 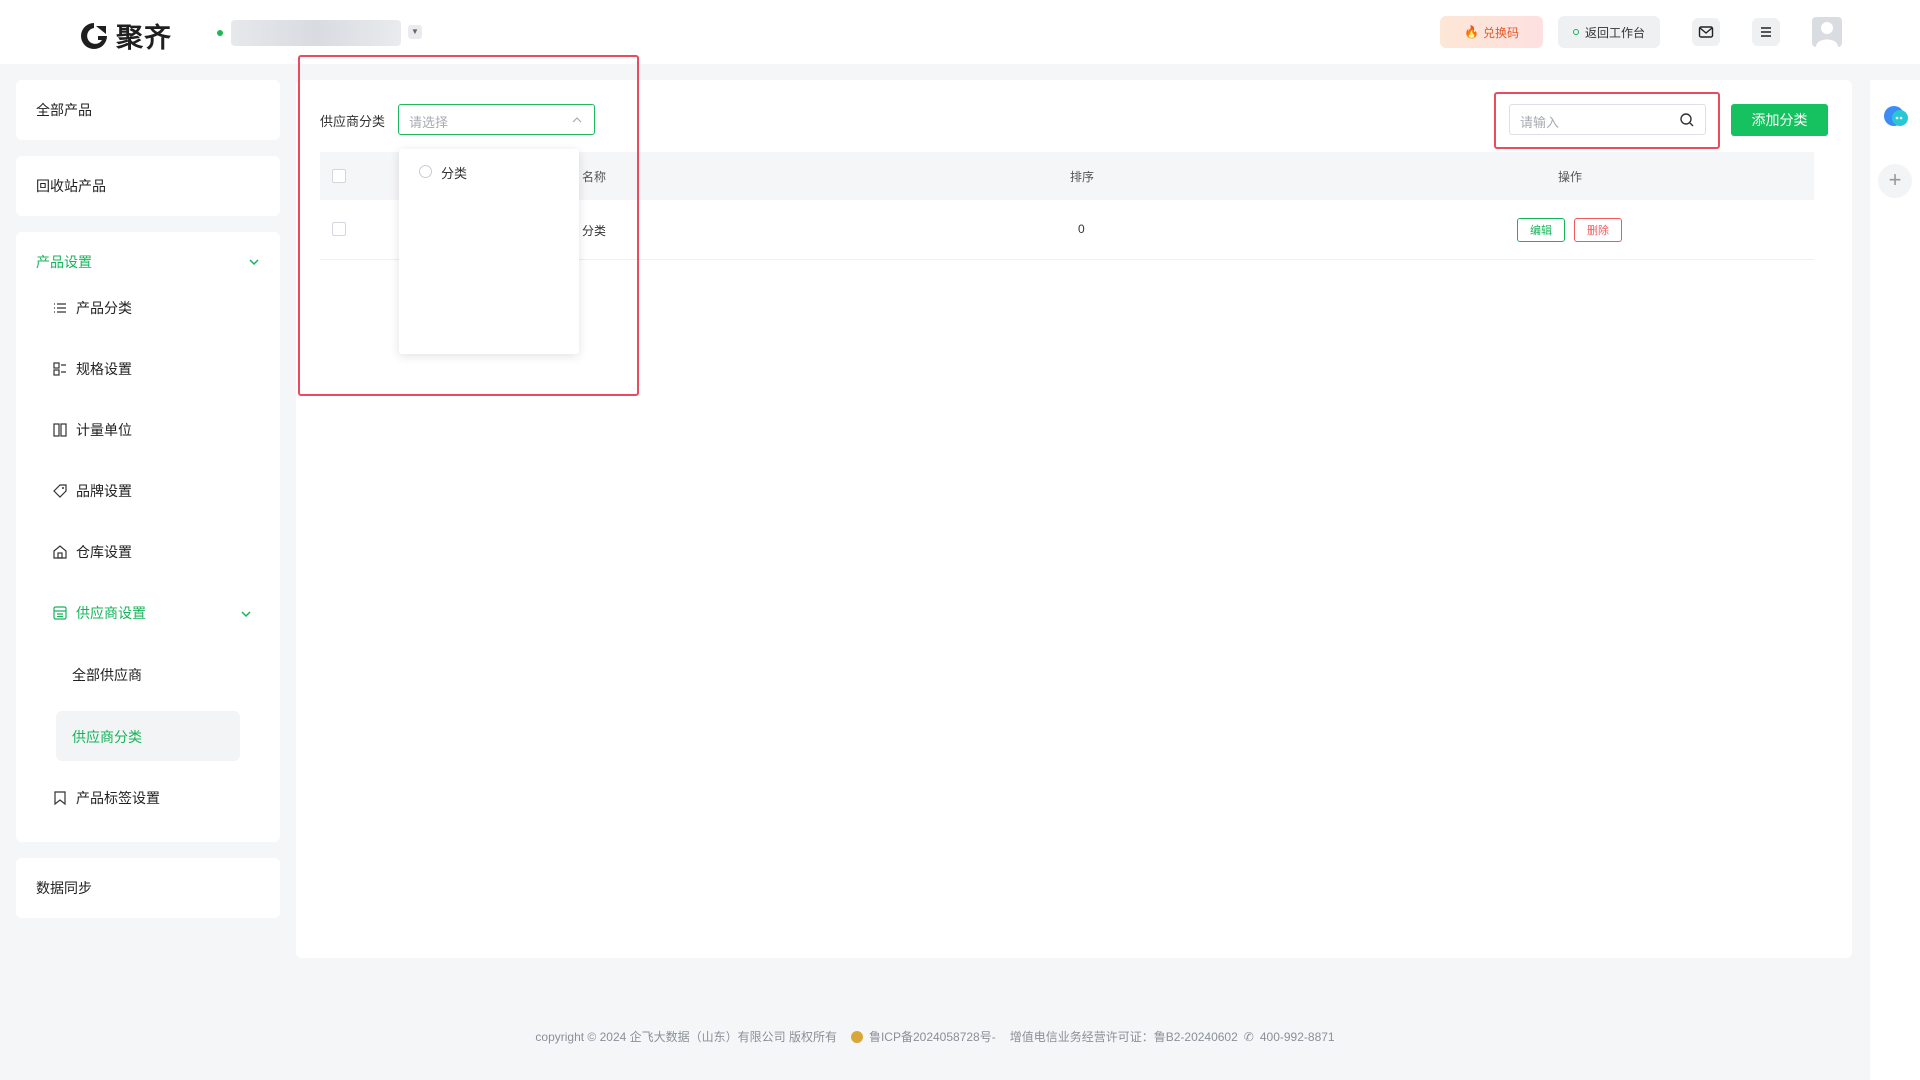 What do you see at coordinates (60, 613) in the screenshot?
I see `supplier-icon` at bounding box center [60, 613].